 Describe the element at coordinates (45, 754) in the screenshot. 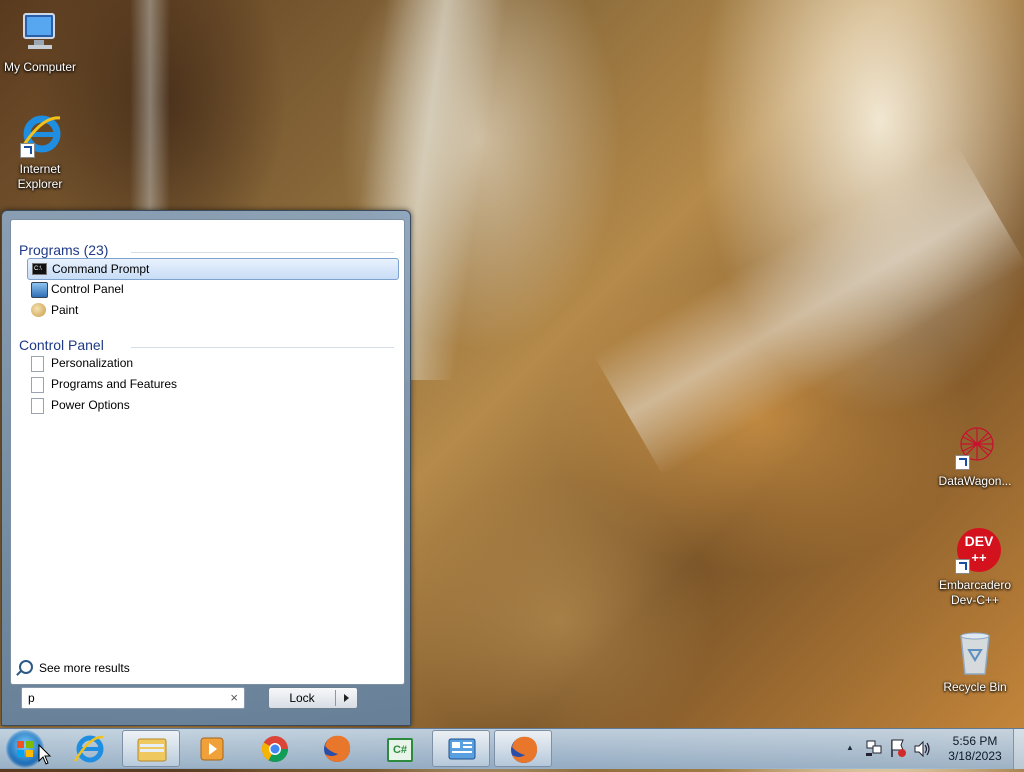

I see `mouse-cursor-icon` at that location.